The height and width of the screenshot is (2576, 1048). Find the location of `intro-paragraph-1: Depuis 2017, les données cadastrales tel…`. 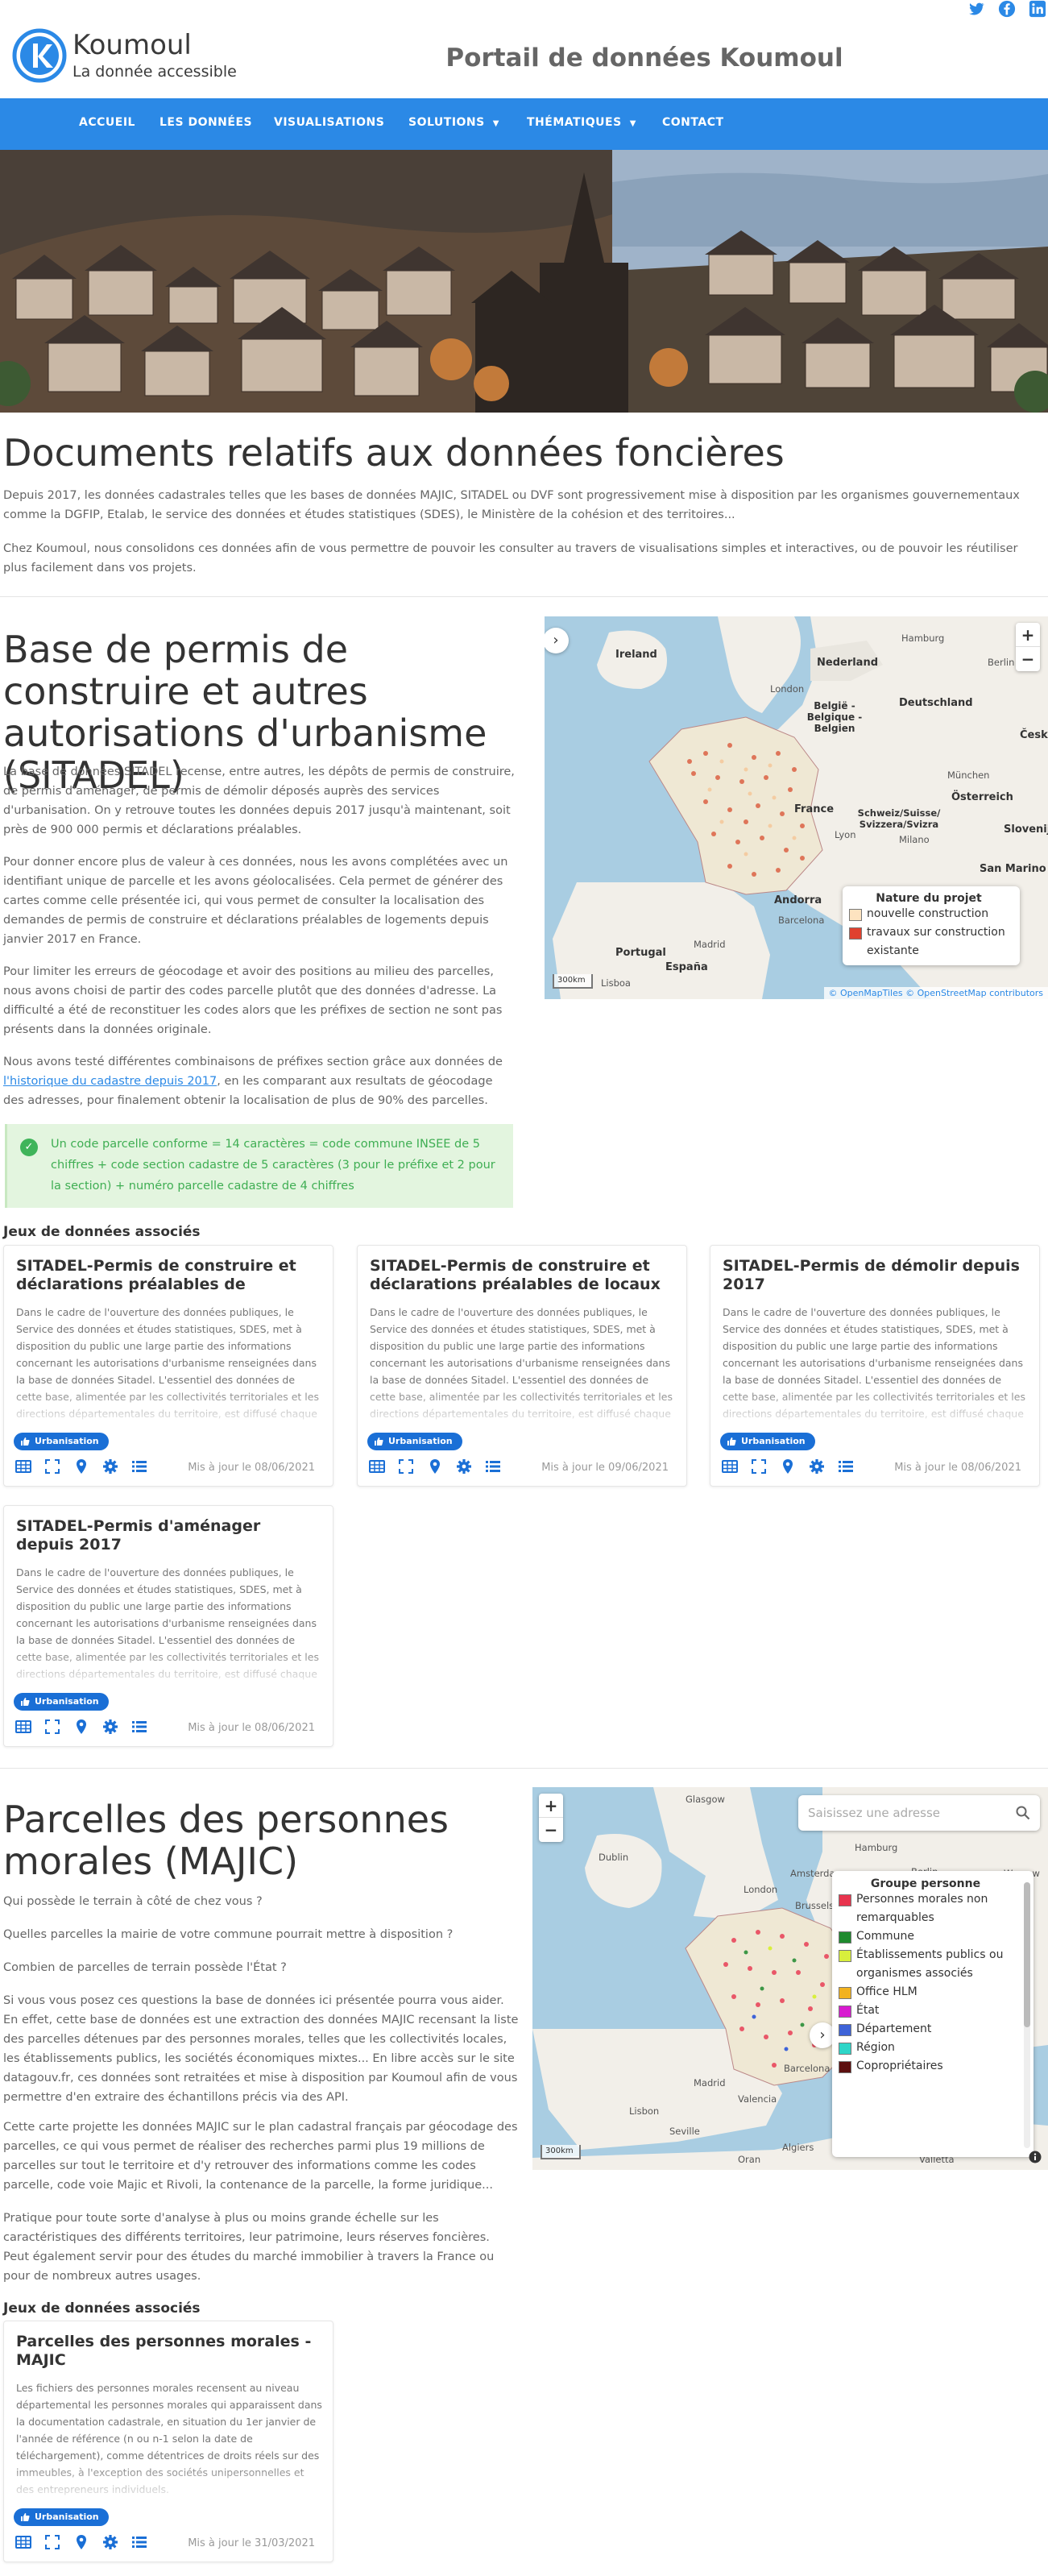

intro-paragraph-1: Depuis 2017, les données cadastrales tel… is located at coordinates (511, 505).